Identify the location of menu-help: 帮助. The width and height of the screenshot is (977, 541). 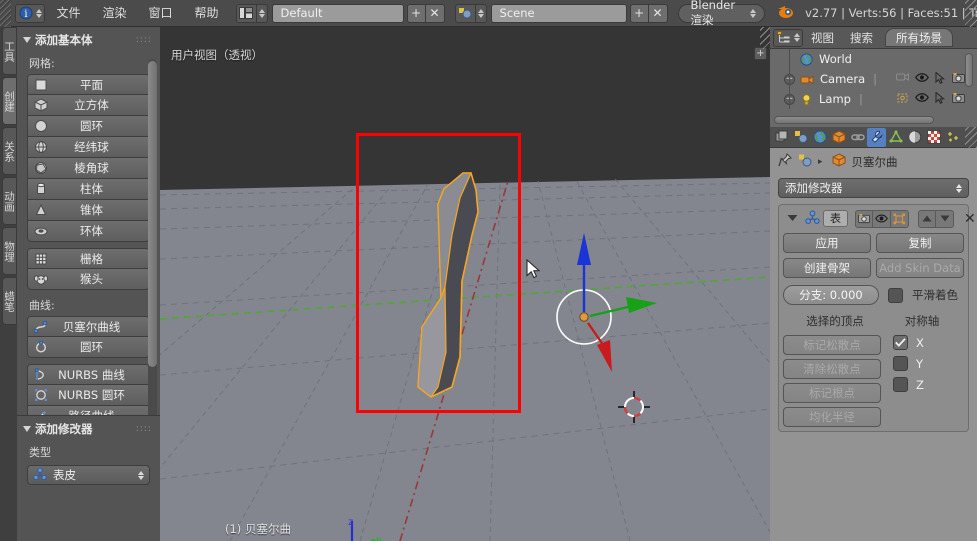
(207, 13).